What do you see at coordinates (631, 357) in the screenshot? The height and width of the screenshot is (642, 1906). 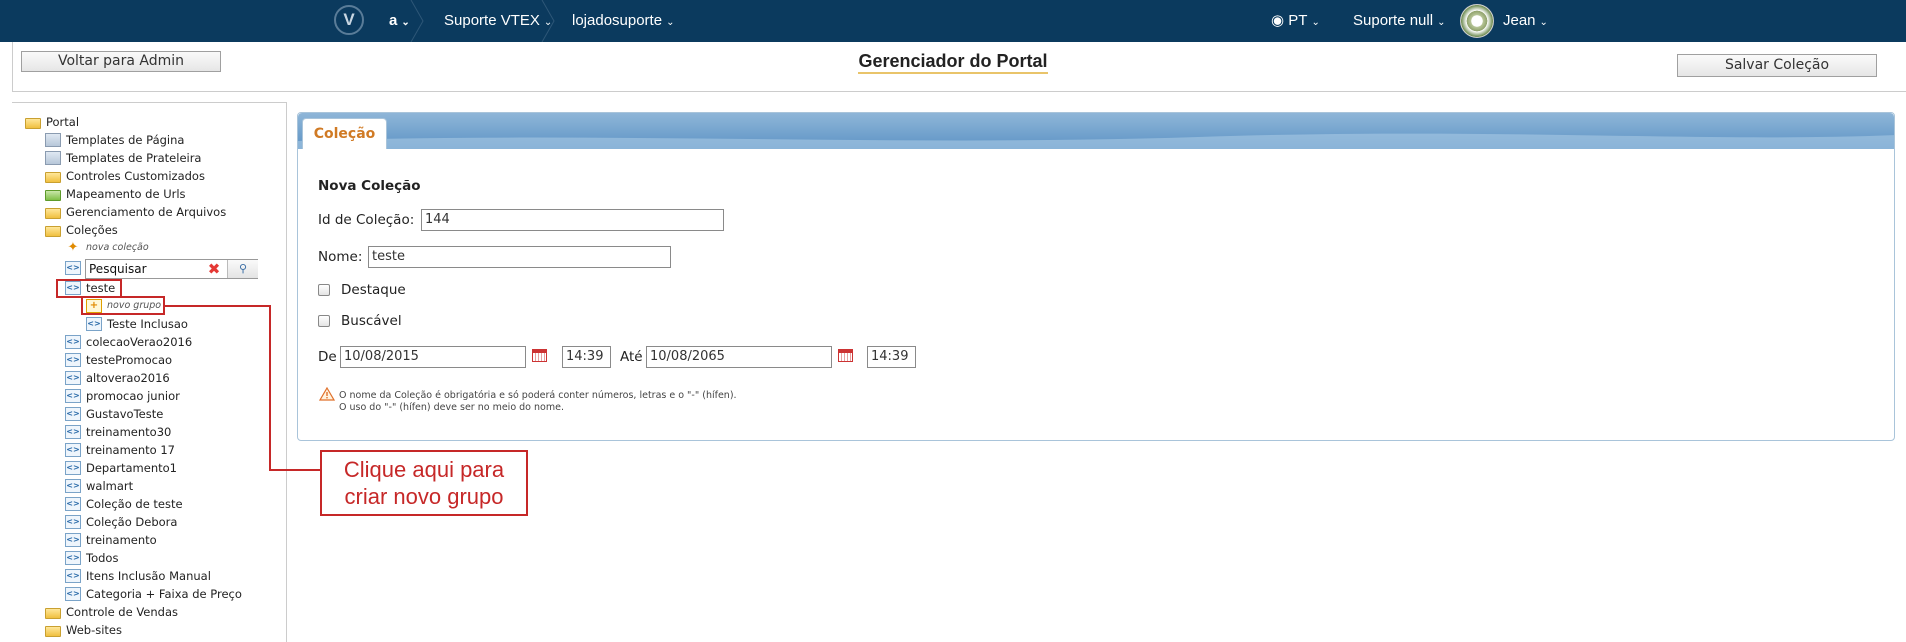 I see `to-label: Até` at bounding box center [631, 357].